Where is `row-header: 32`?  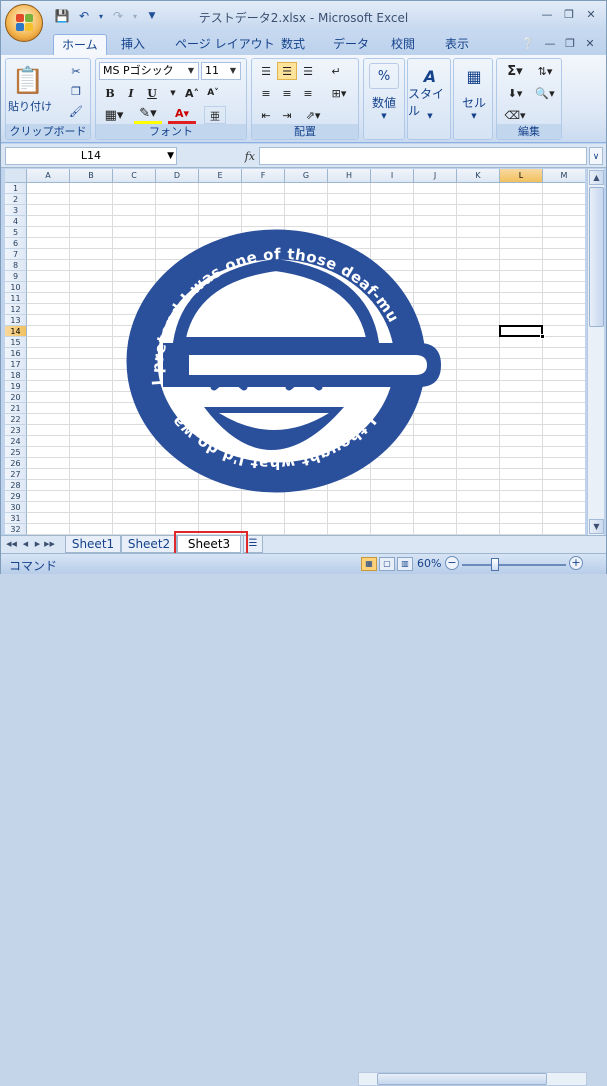 row-header: 32 is located at coordinates (16, 529).